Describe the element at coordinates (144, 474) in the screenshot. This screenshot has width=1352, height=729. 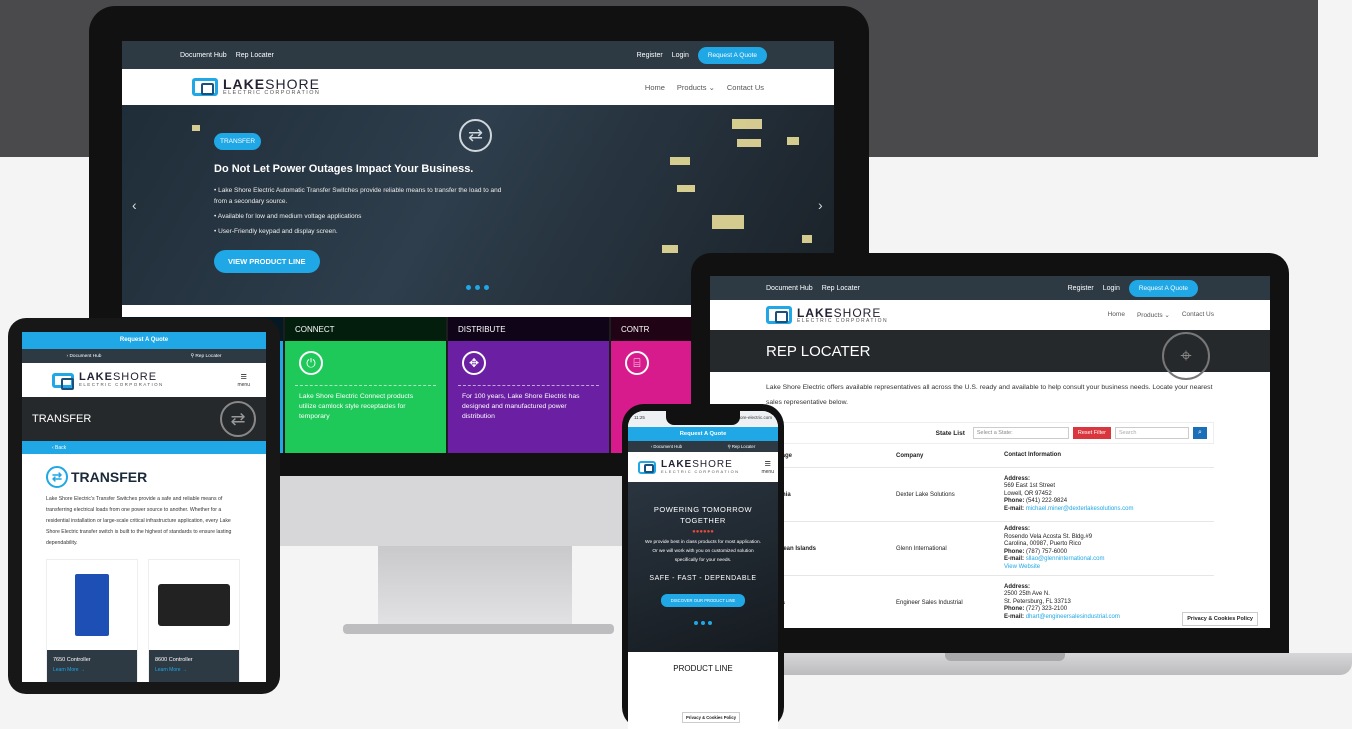
I see `section-title: ⇄ TRANSFER` at that location.